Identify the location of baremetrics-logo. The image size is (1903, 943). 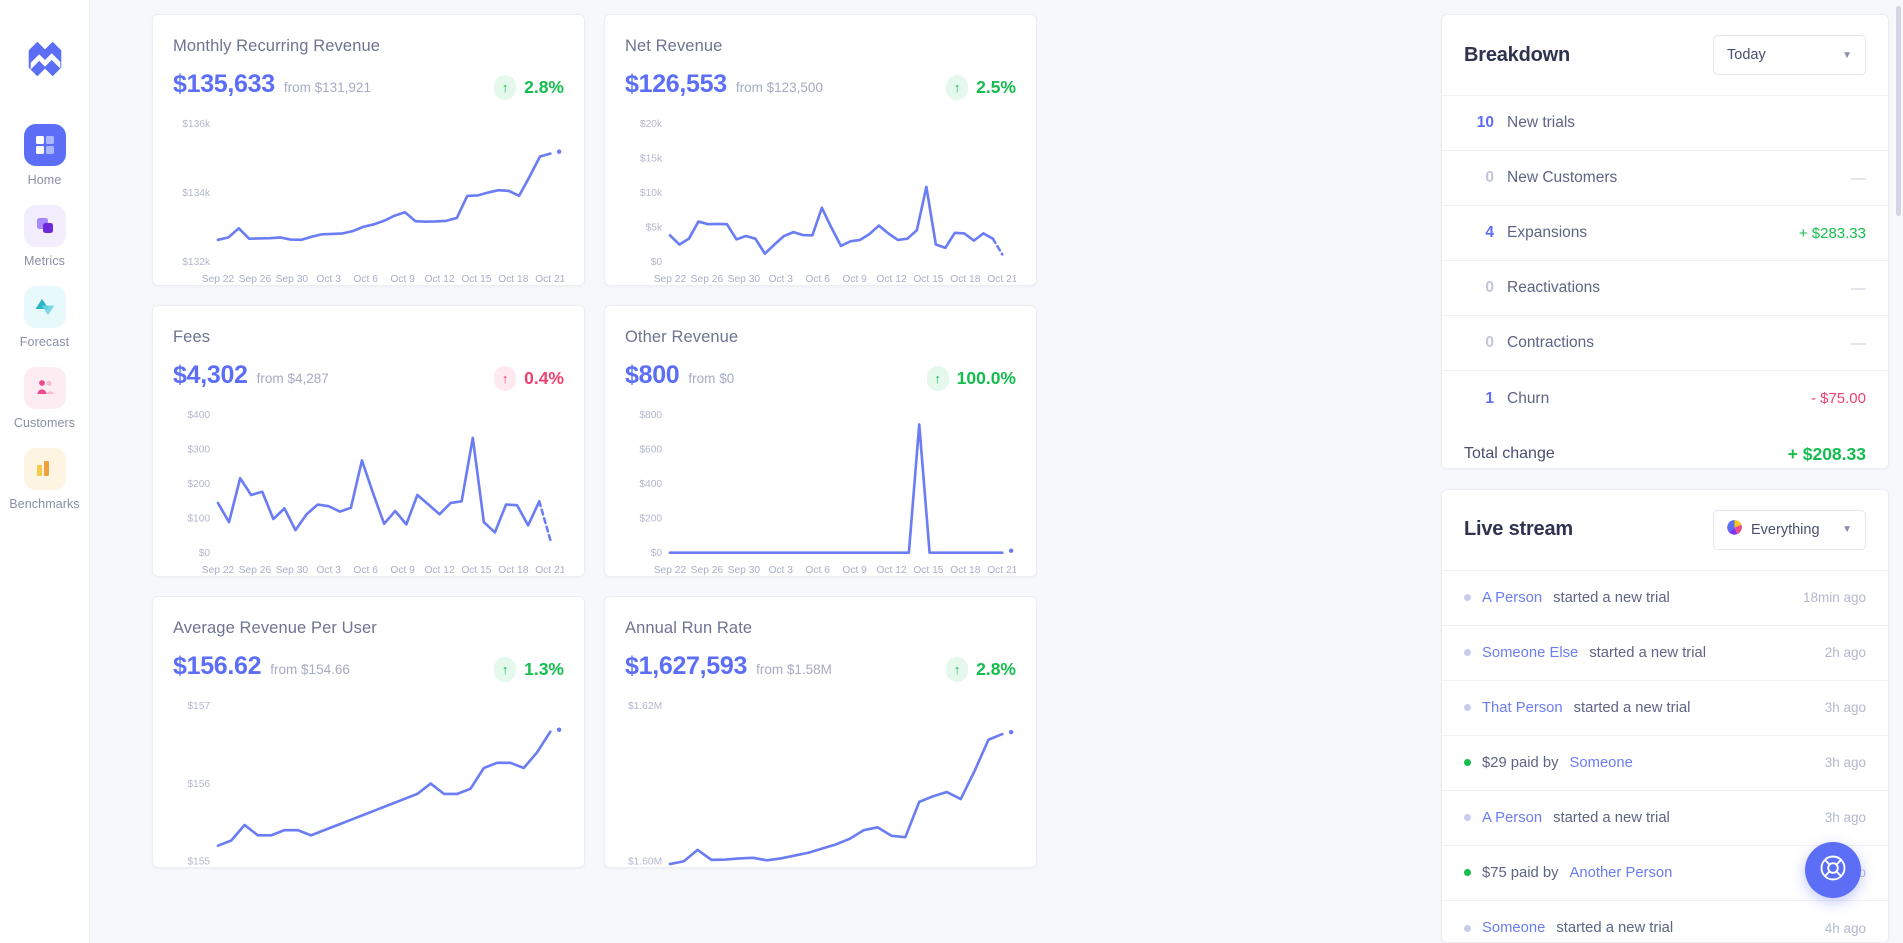
(45, 59).